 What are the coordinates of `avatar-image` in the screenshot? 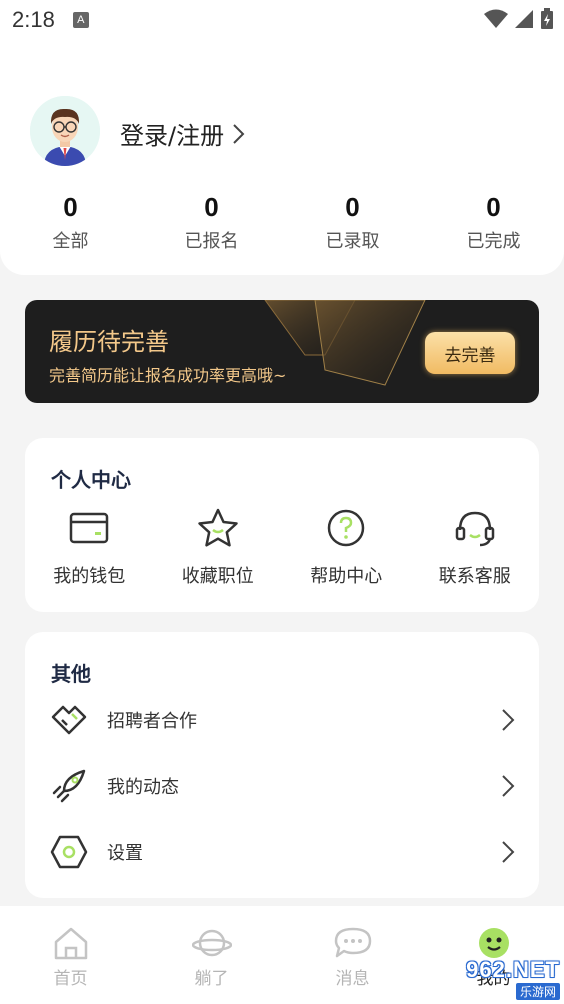 It's located at (65, 131).